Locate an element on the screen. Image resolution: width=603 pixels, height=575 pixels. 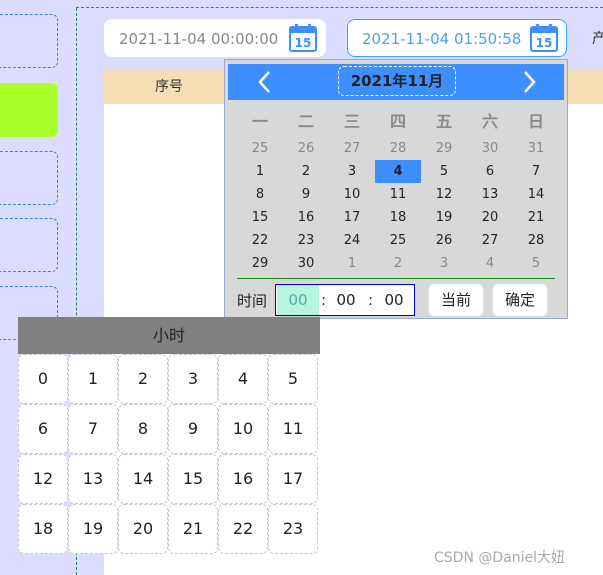
time-input: 00 : 00 : 00 is located at coordinates (345, 300).